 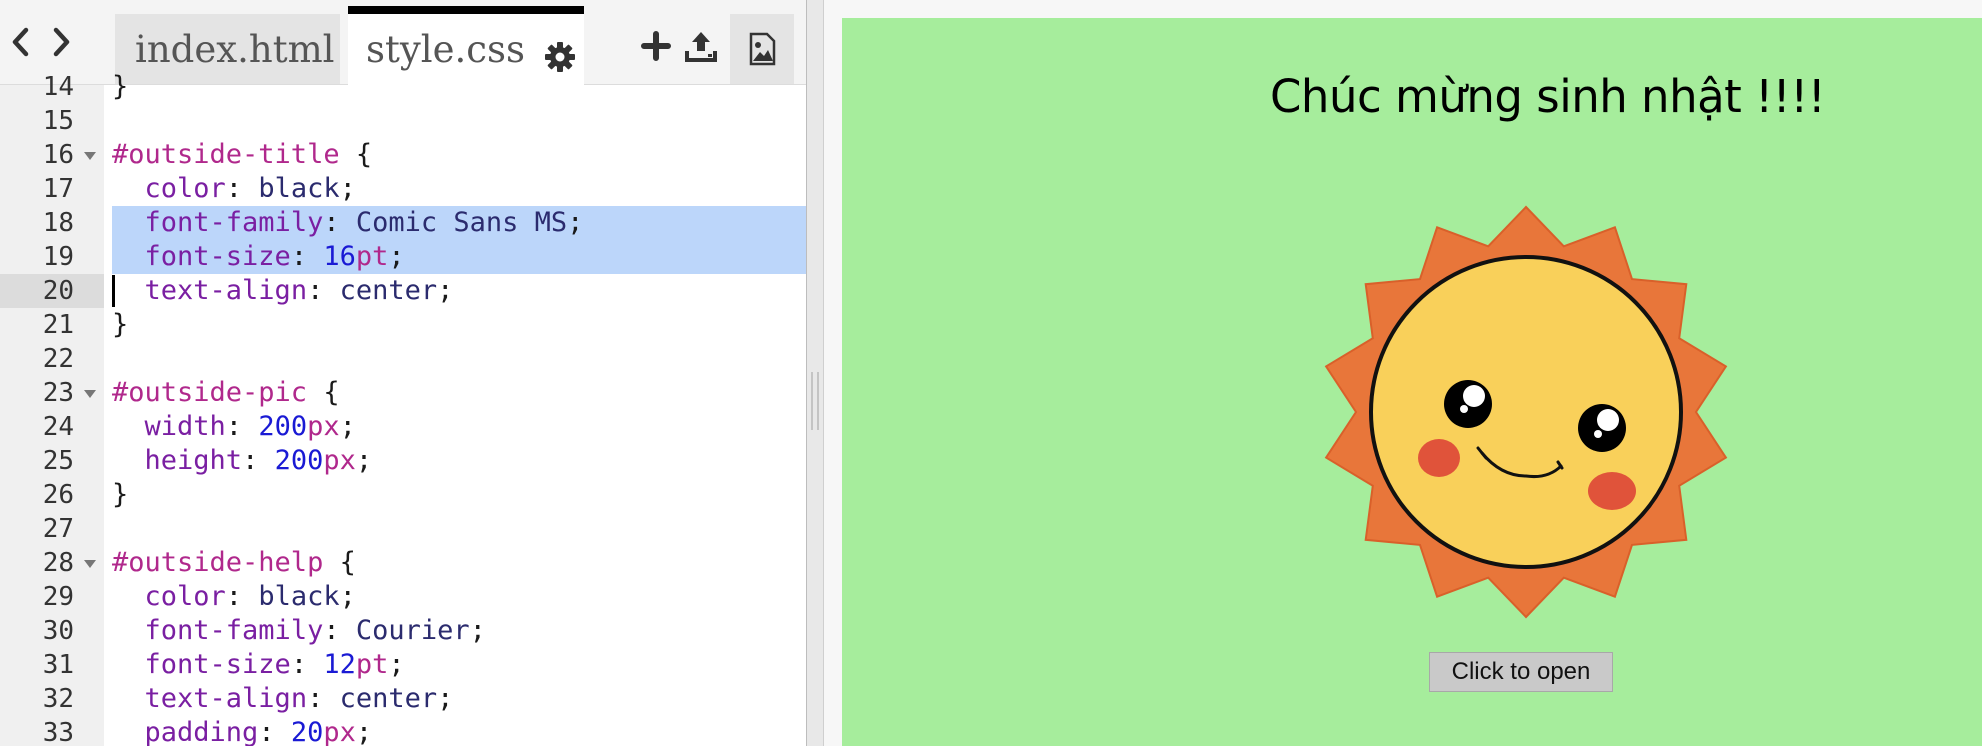 What do you see at coordinates (234, 630) in the screenshot?
I see `css-property: font-family` at bounding box center [234, 630].